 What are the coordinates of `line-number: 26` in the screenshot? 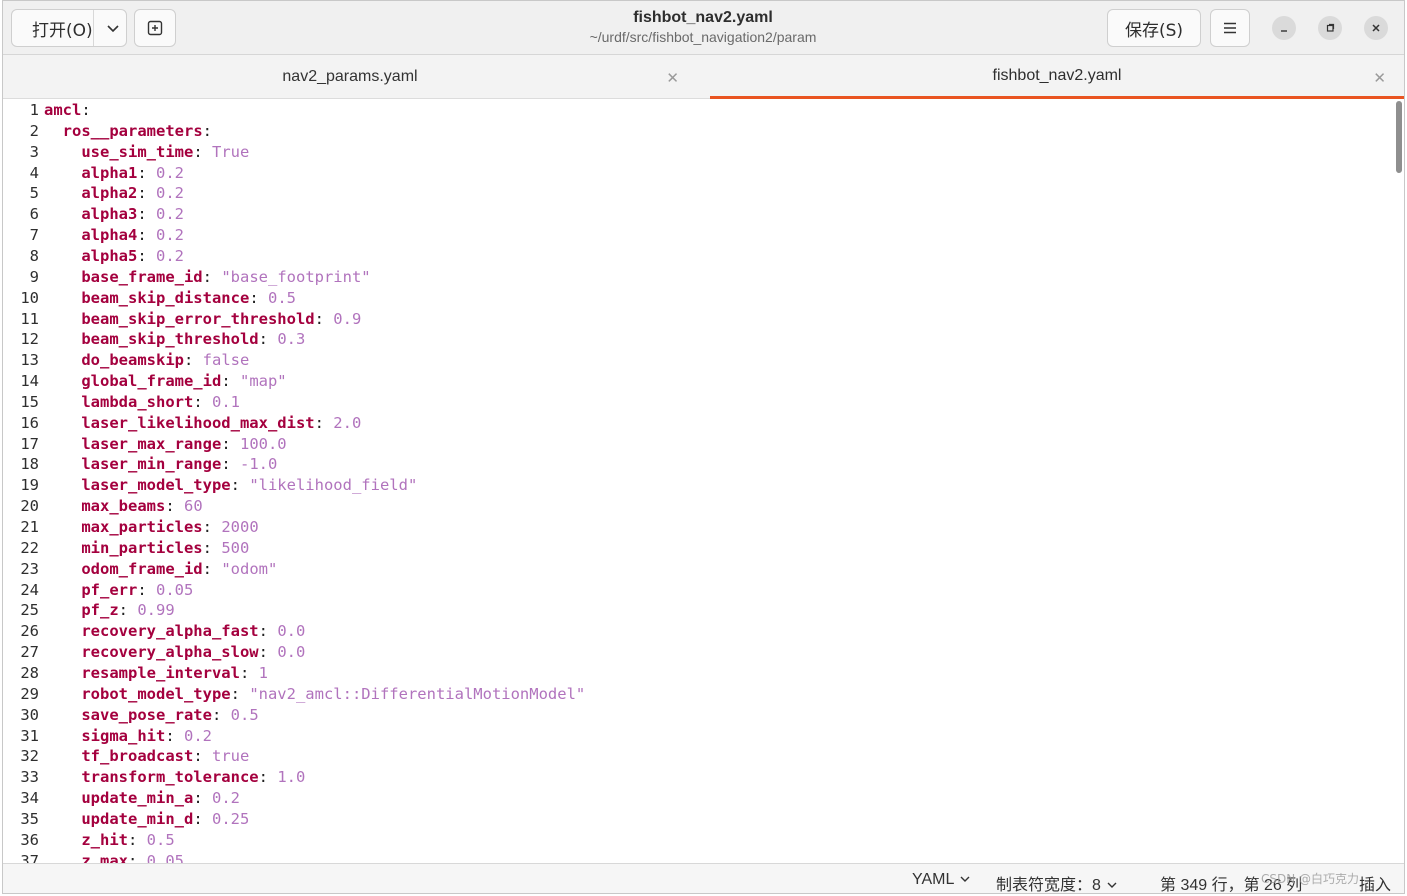 It's located at (29, 631).